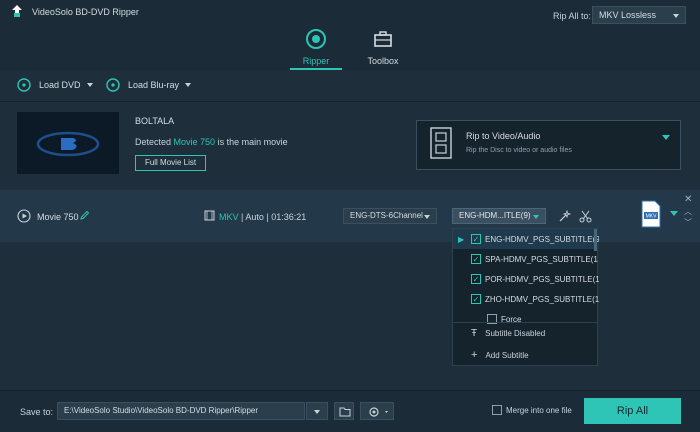 The height and width of the screenshot is (432, 700). I want to click on play-icon, so click(24, 216).